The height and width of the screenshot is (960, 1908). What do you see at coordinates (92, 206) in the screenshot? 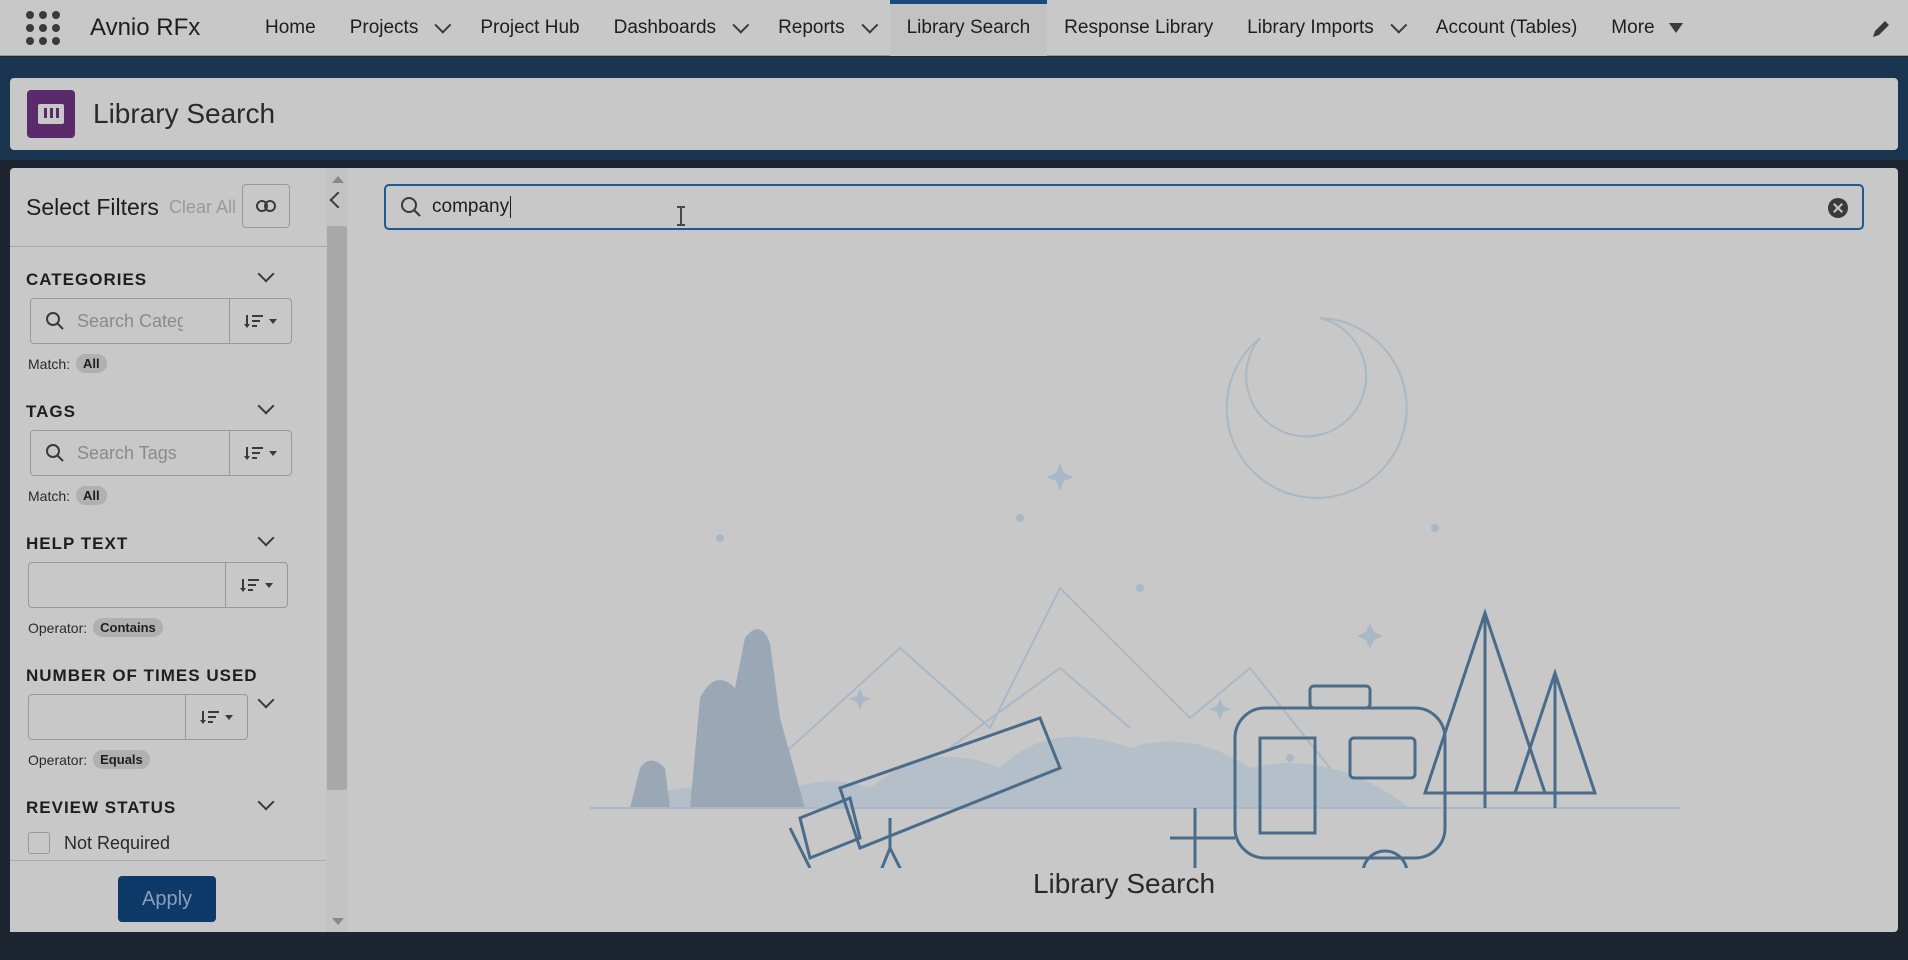
I see `filters-title: Select Filters` at bounding box center [92, 206].